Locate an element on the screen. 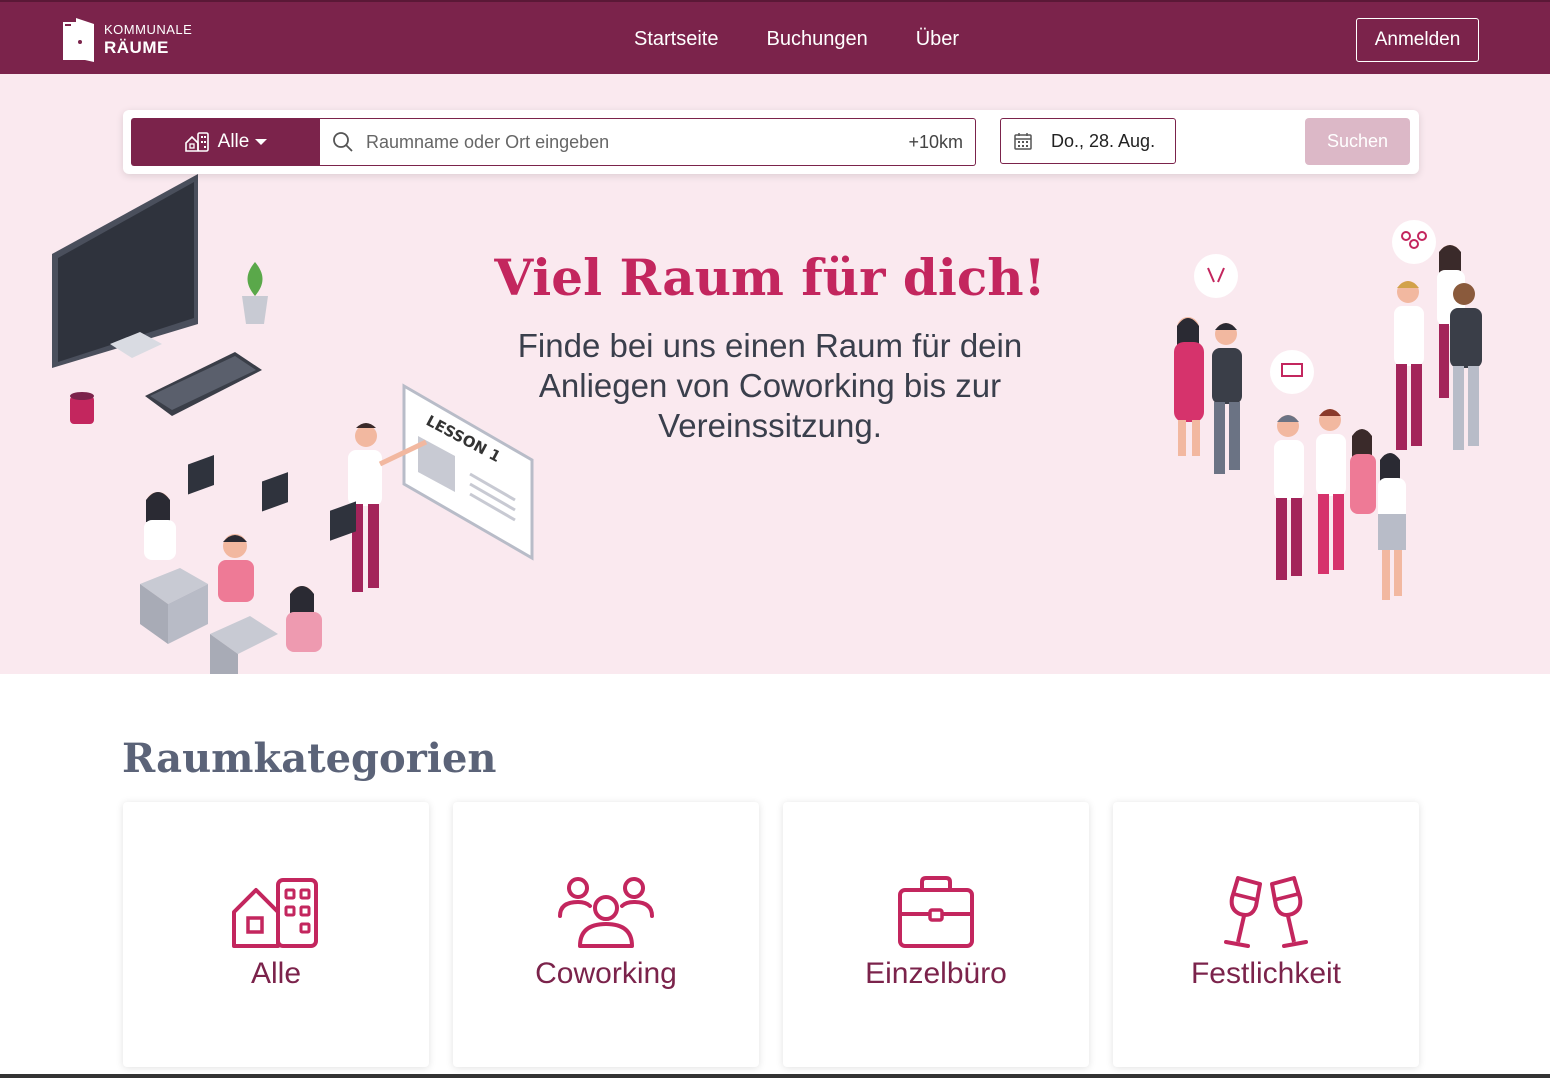 Image resolution: width=1550 pixels, height=1078 pixels. logo: KOMMUNALE RÄUME is located at coordinates (127, 39).